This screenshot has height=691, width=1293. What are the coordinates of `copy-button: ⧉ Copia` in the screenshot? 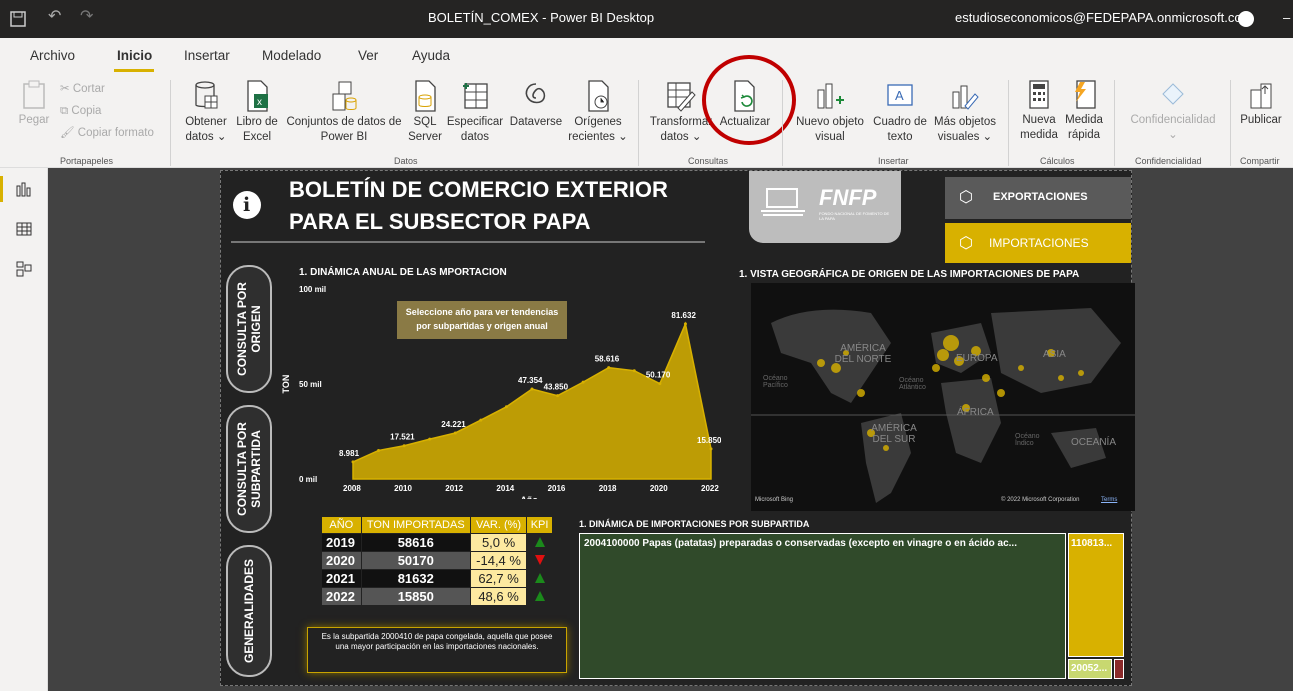 It's located at (80, 111).